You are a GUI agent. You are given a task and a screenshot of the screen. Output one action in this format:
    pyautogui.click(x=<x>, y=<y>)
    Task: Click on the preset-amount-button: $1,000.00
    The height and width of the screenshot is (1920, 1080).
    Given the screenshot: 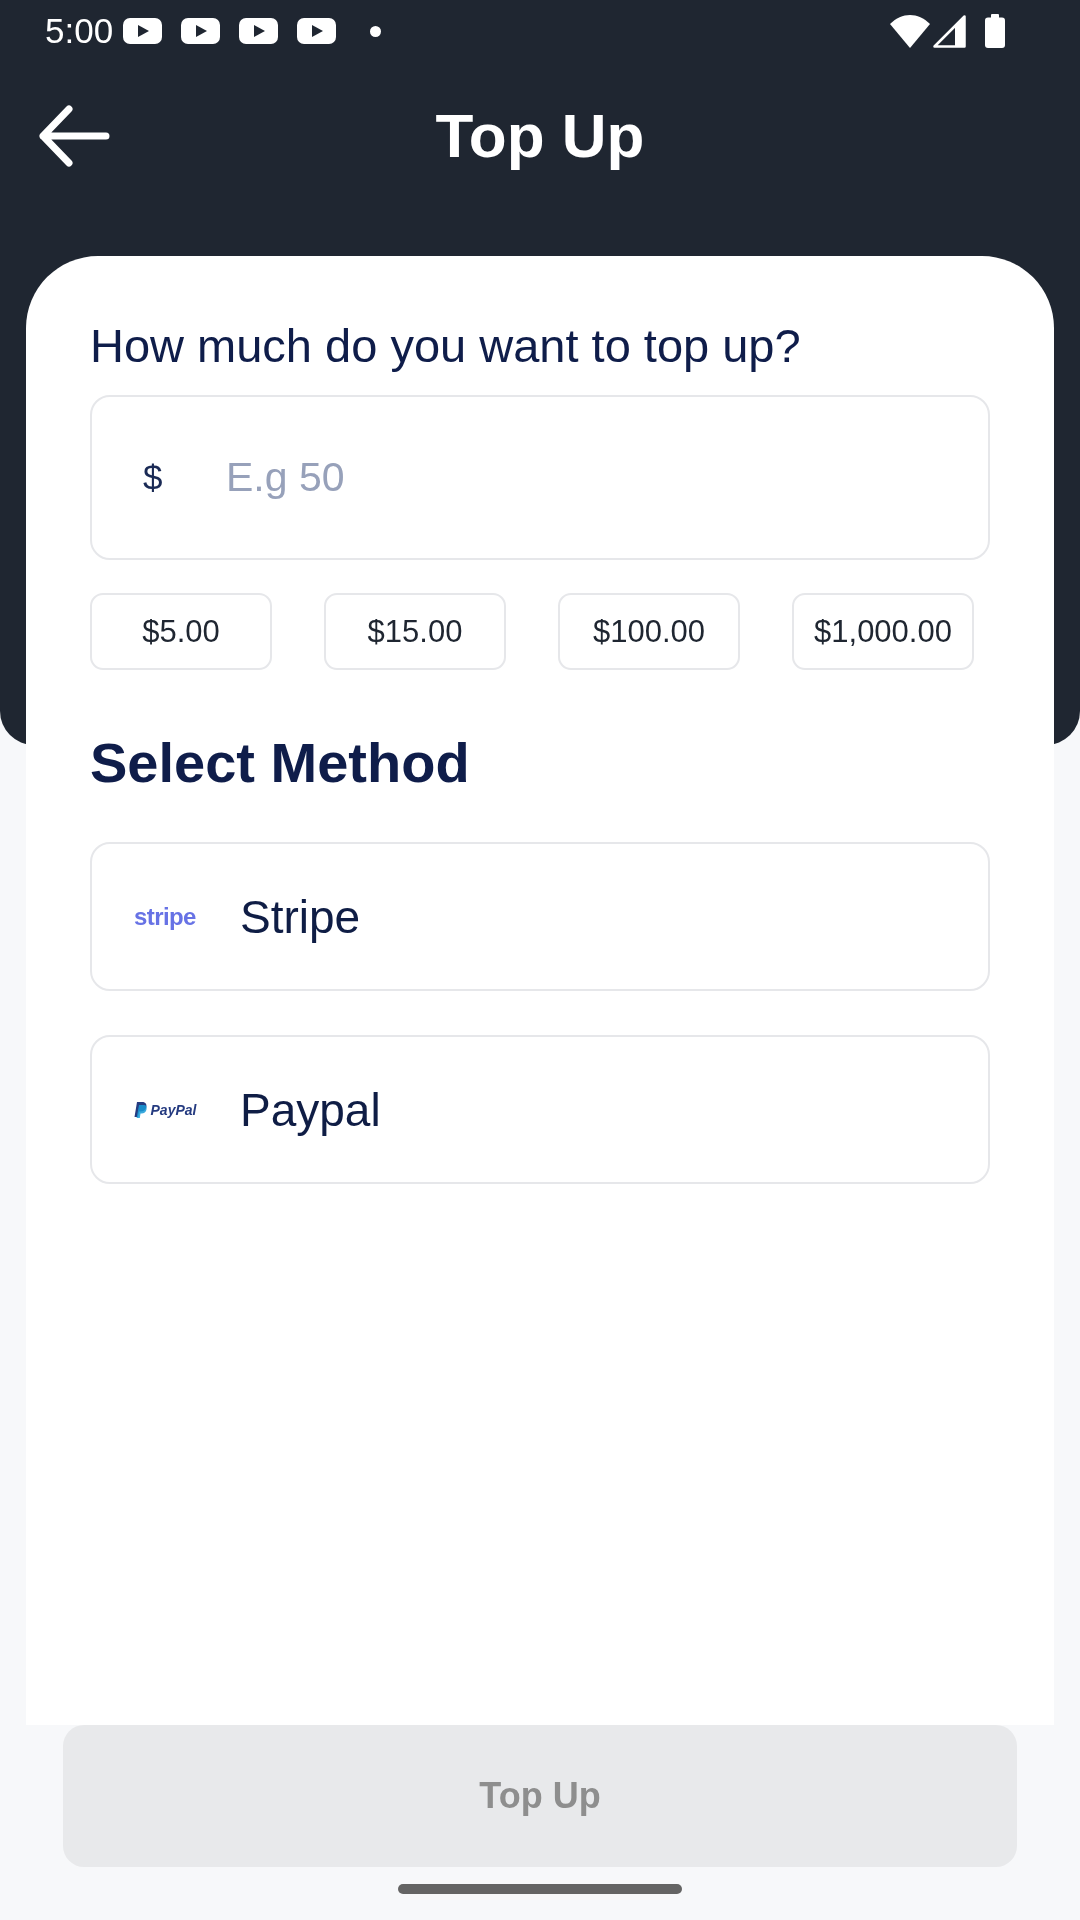 What is the action you would take?
    pyautogui.click(x=883, y=631)
    